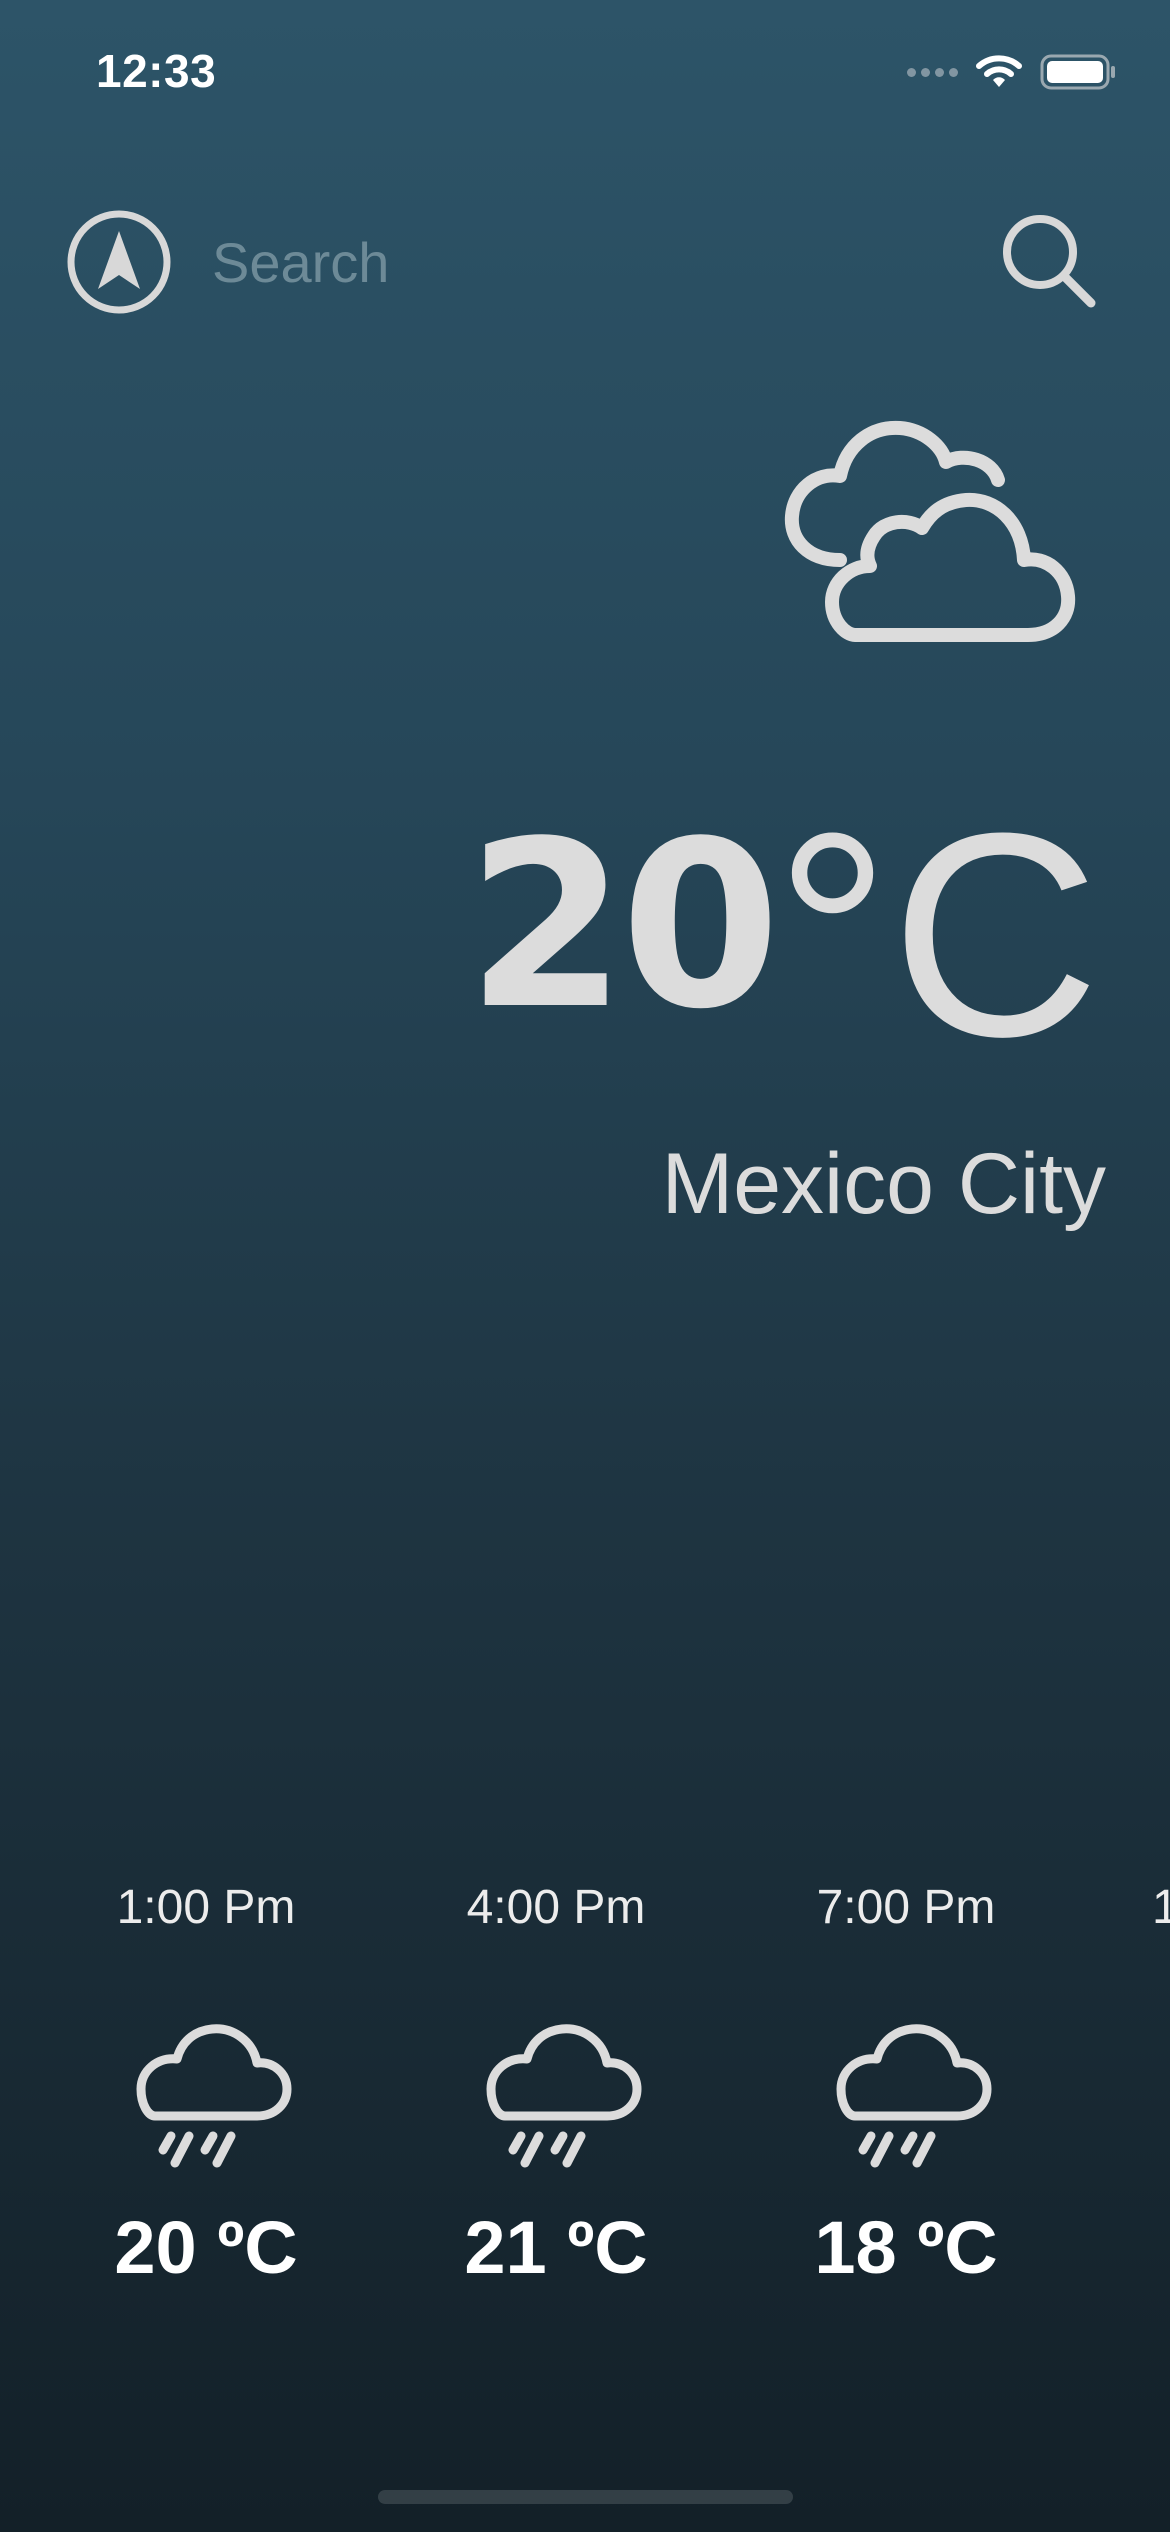 The width and height of the screenshot is (1170, 2532). What do you see at coordinates (930, 531) in the screenshot?
I see `cloud-icon` at bounding box center [930, 531].